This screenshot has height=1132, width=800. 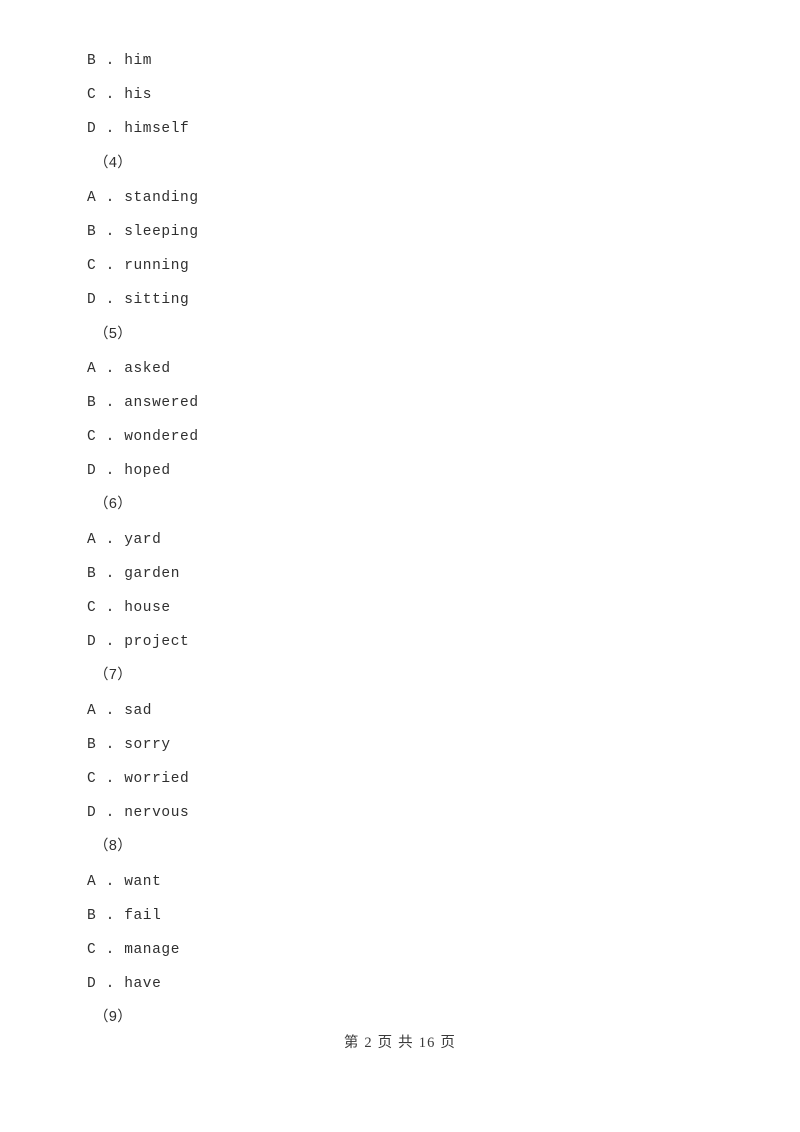 I want to click on answer-option: A . standing, so click(x=397, y=198).